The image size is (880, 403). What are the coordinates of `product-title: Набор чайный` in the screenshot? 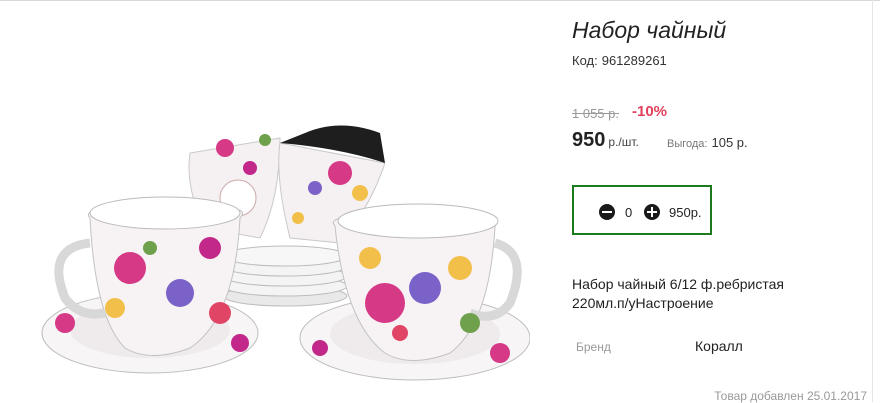 It's located at (649, 30).